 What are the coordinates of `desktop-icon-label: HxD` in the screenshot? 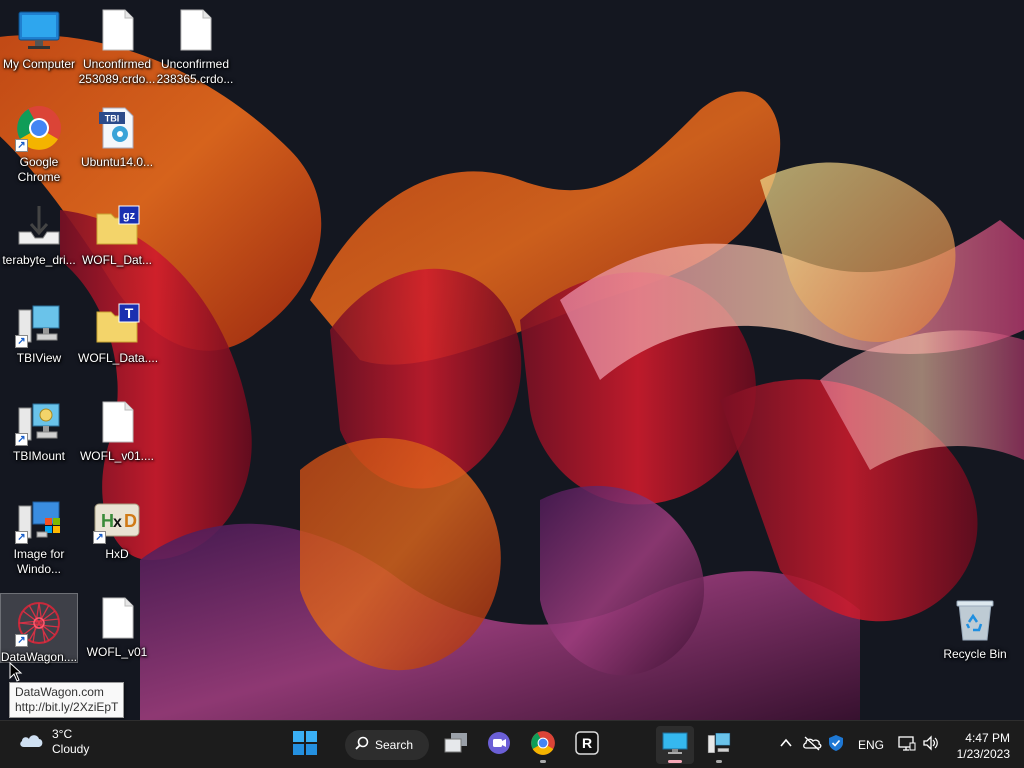 It's located at (117, 554).